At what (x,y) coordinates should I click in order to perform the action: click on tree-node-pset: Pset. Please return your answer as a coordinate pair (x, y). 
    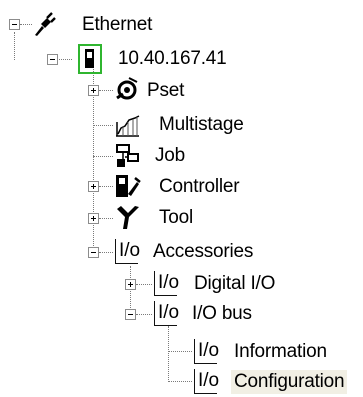
    Looking at the image, I should click on (163, 91).